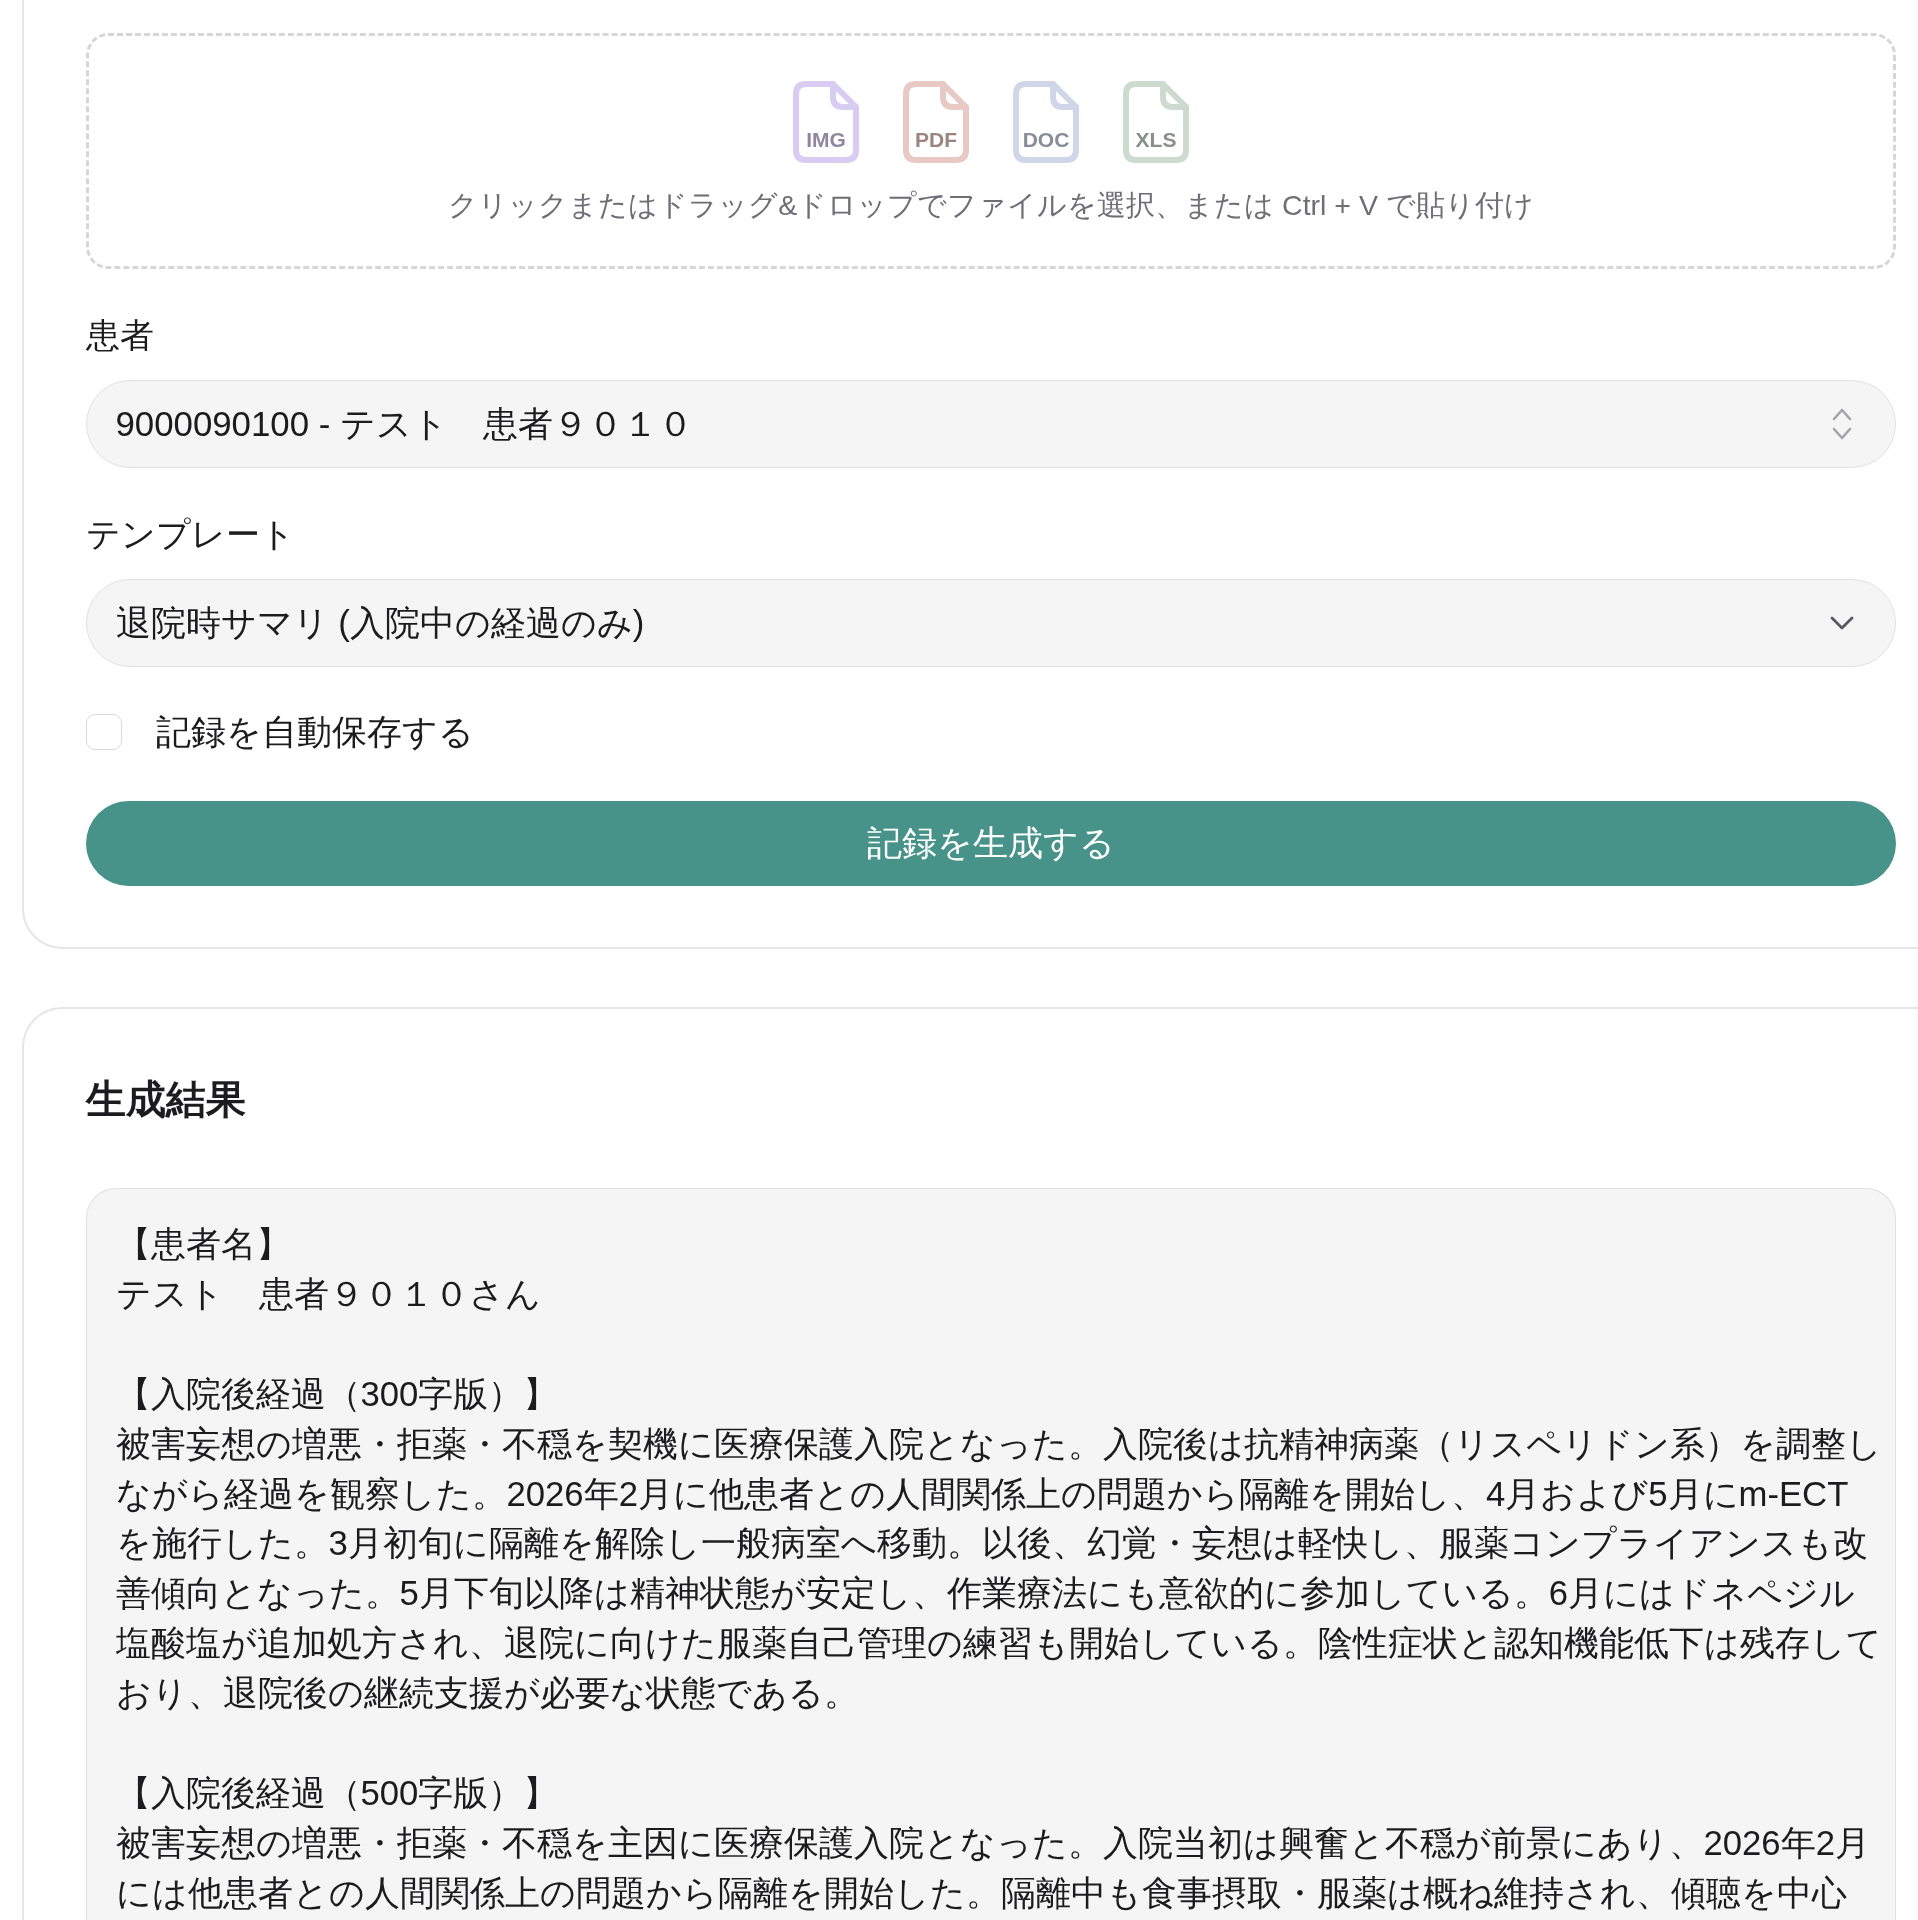 The width and height of the screenshot is (1918, 1920). Describe the element at coordinates (337, 1394) in the screenshot. I see `section-heading: 【入院後経過（300字版）】` at that location.